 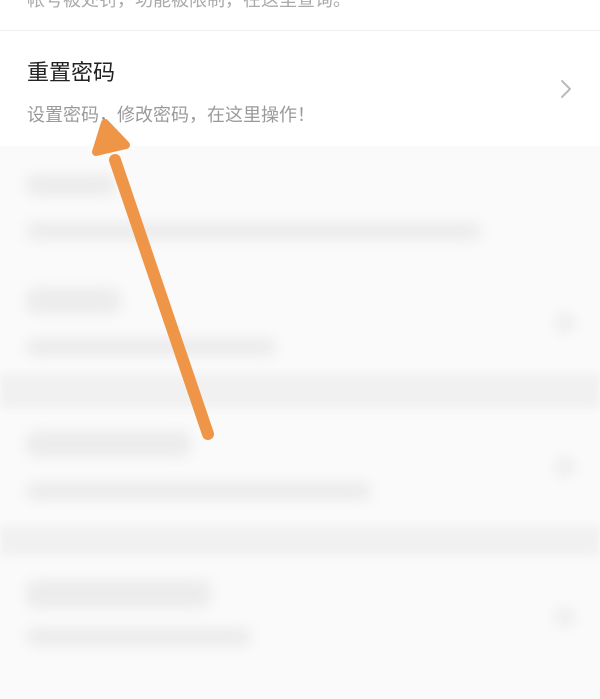 What do you see at coordinates (189, 5) in the screenshot?
I see `account-restriction-text: 帐号被处罚，功能被限制，在这里查询。` at bounding box center [189, 5].